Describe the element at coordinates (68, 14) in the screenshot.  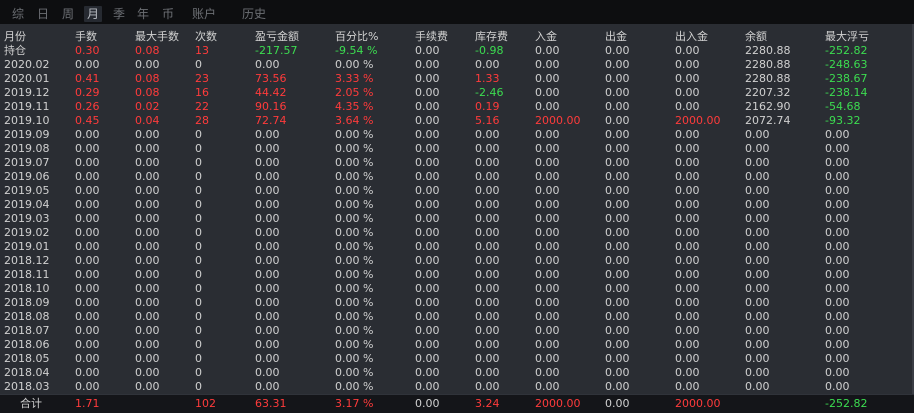
I see `tab-week: 周` at that location.